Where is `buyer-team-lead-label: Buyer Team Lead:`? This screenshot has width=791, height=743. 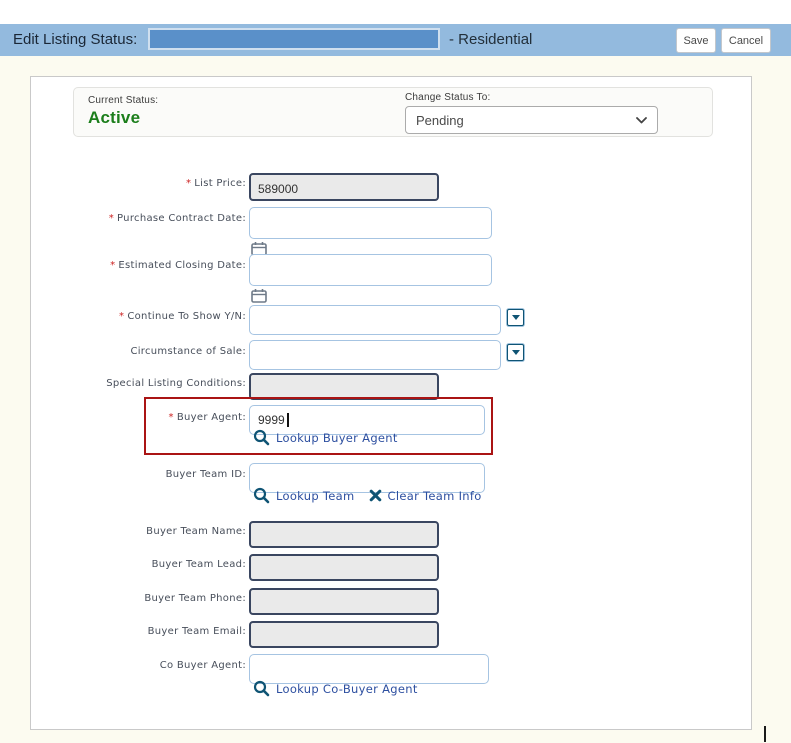 buyer-team-lead-label: Buyer Team Lead: is located at coordinates (198, 564).